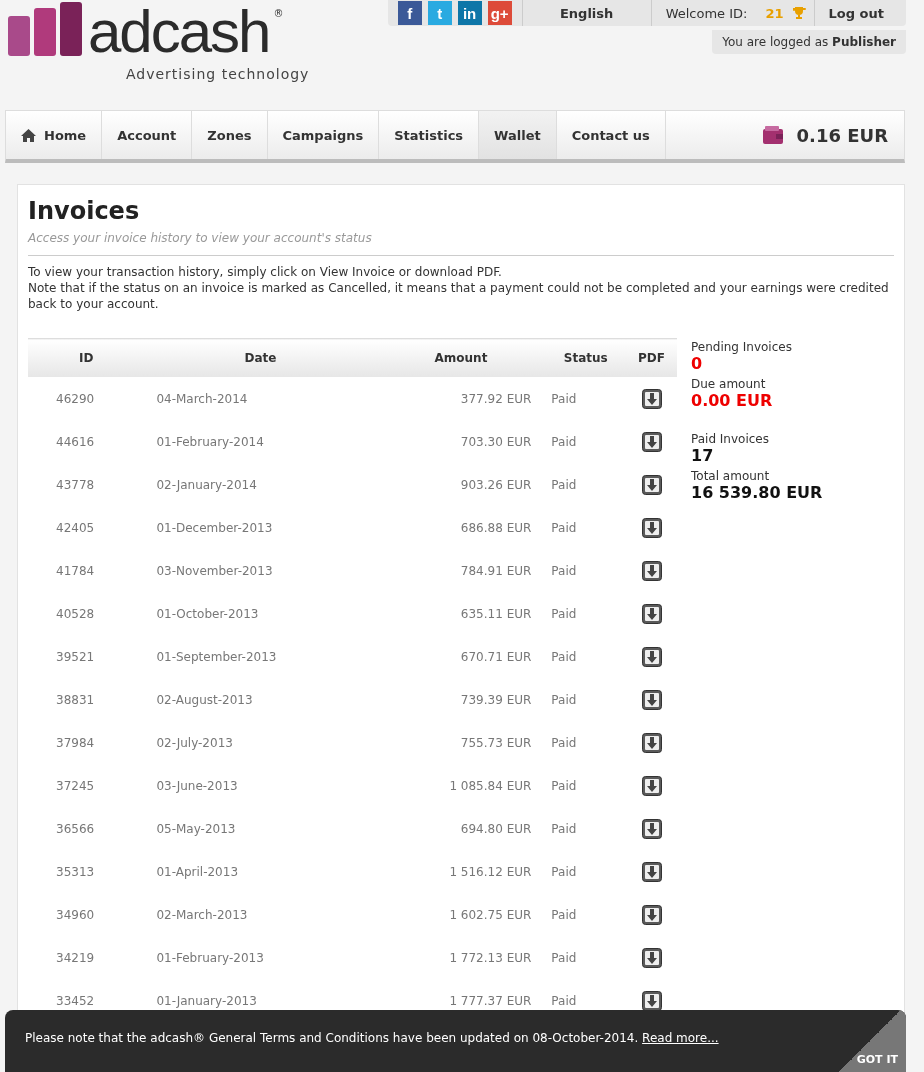 This screenshot has height=1072, width=924. What do you see at coordinates (202, 398) in the screenshot?
I see `table-cell: 04-March-2014` at bounding box center [202, 398].